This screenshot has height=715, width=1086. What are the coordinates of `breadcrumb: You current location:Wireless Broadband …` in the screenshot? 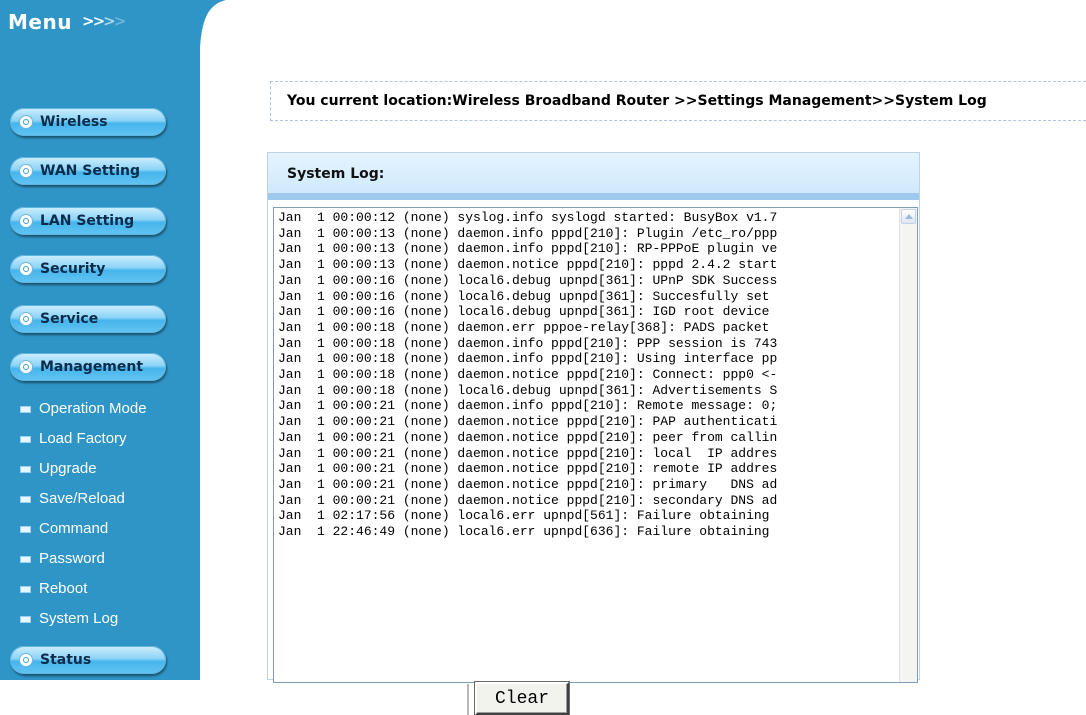 It's located at (678, 101).